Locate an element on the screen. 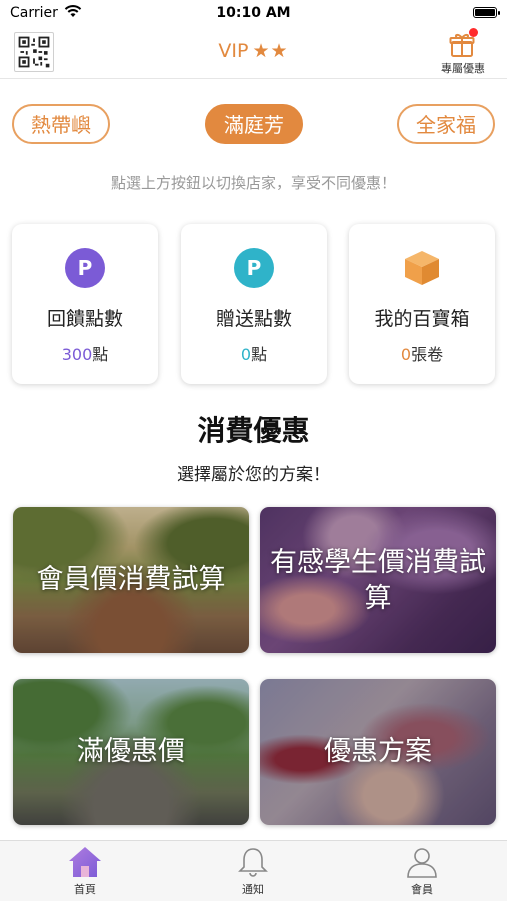 This screenshot has width=507, height=901. clock: 10:10 AM is located at coordinates (253, 13).